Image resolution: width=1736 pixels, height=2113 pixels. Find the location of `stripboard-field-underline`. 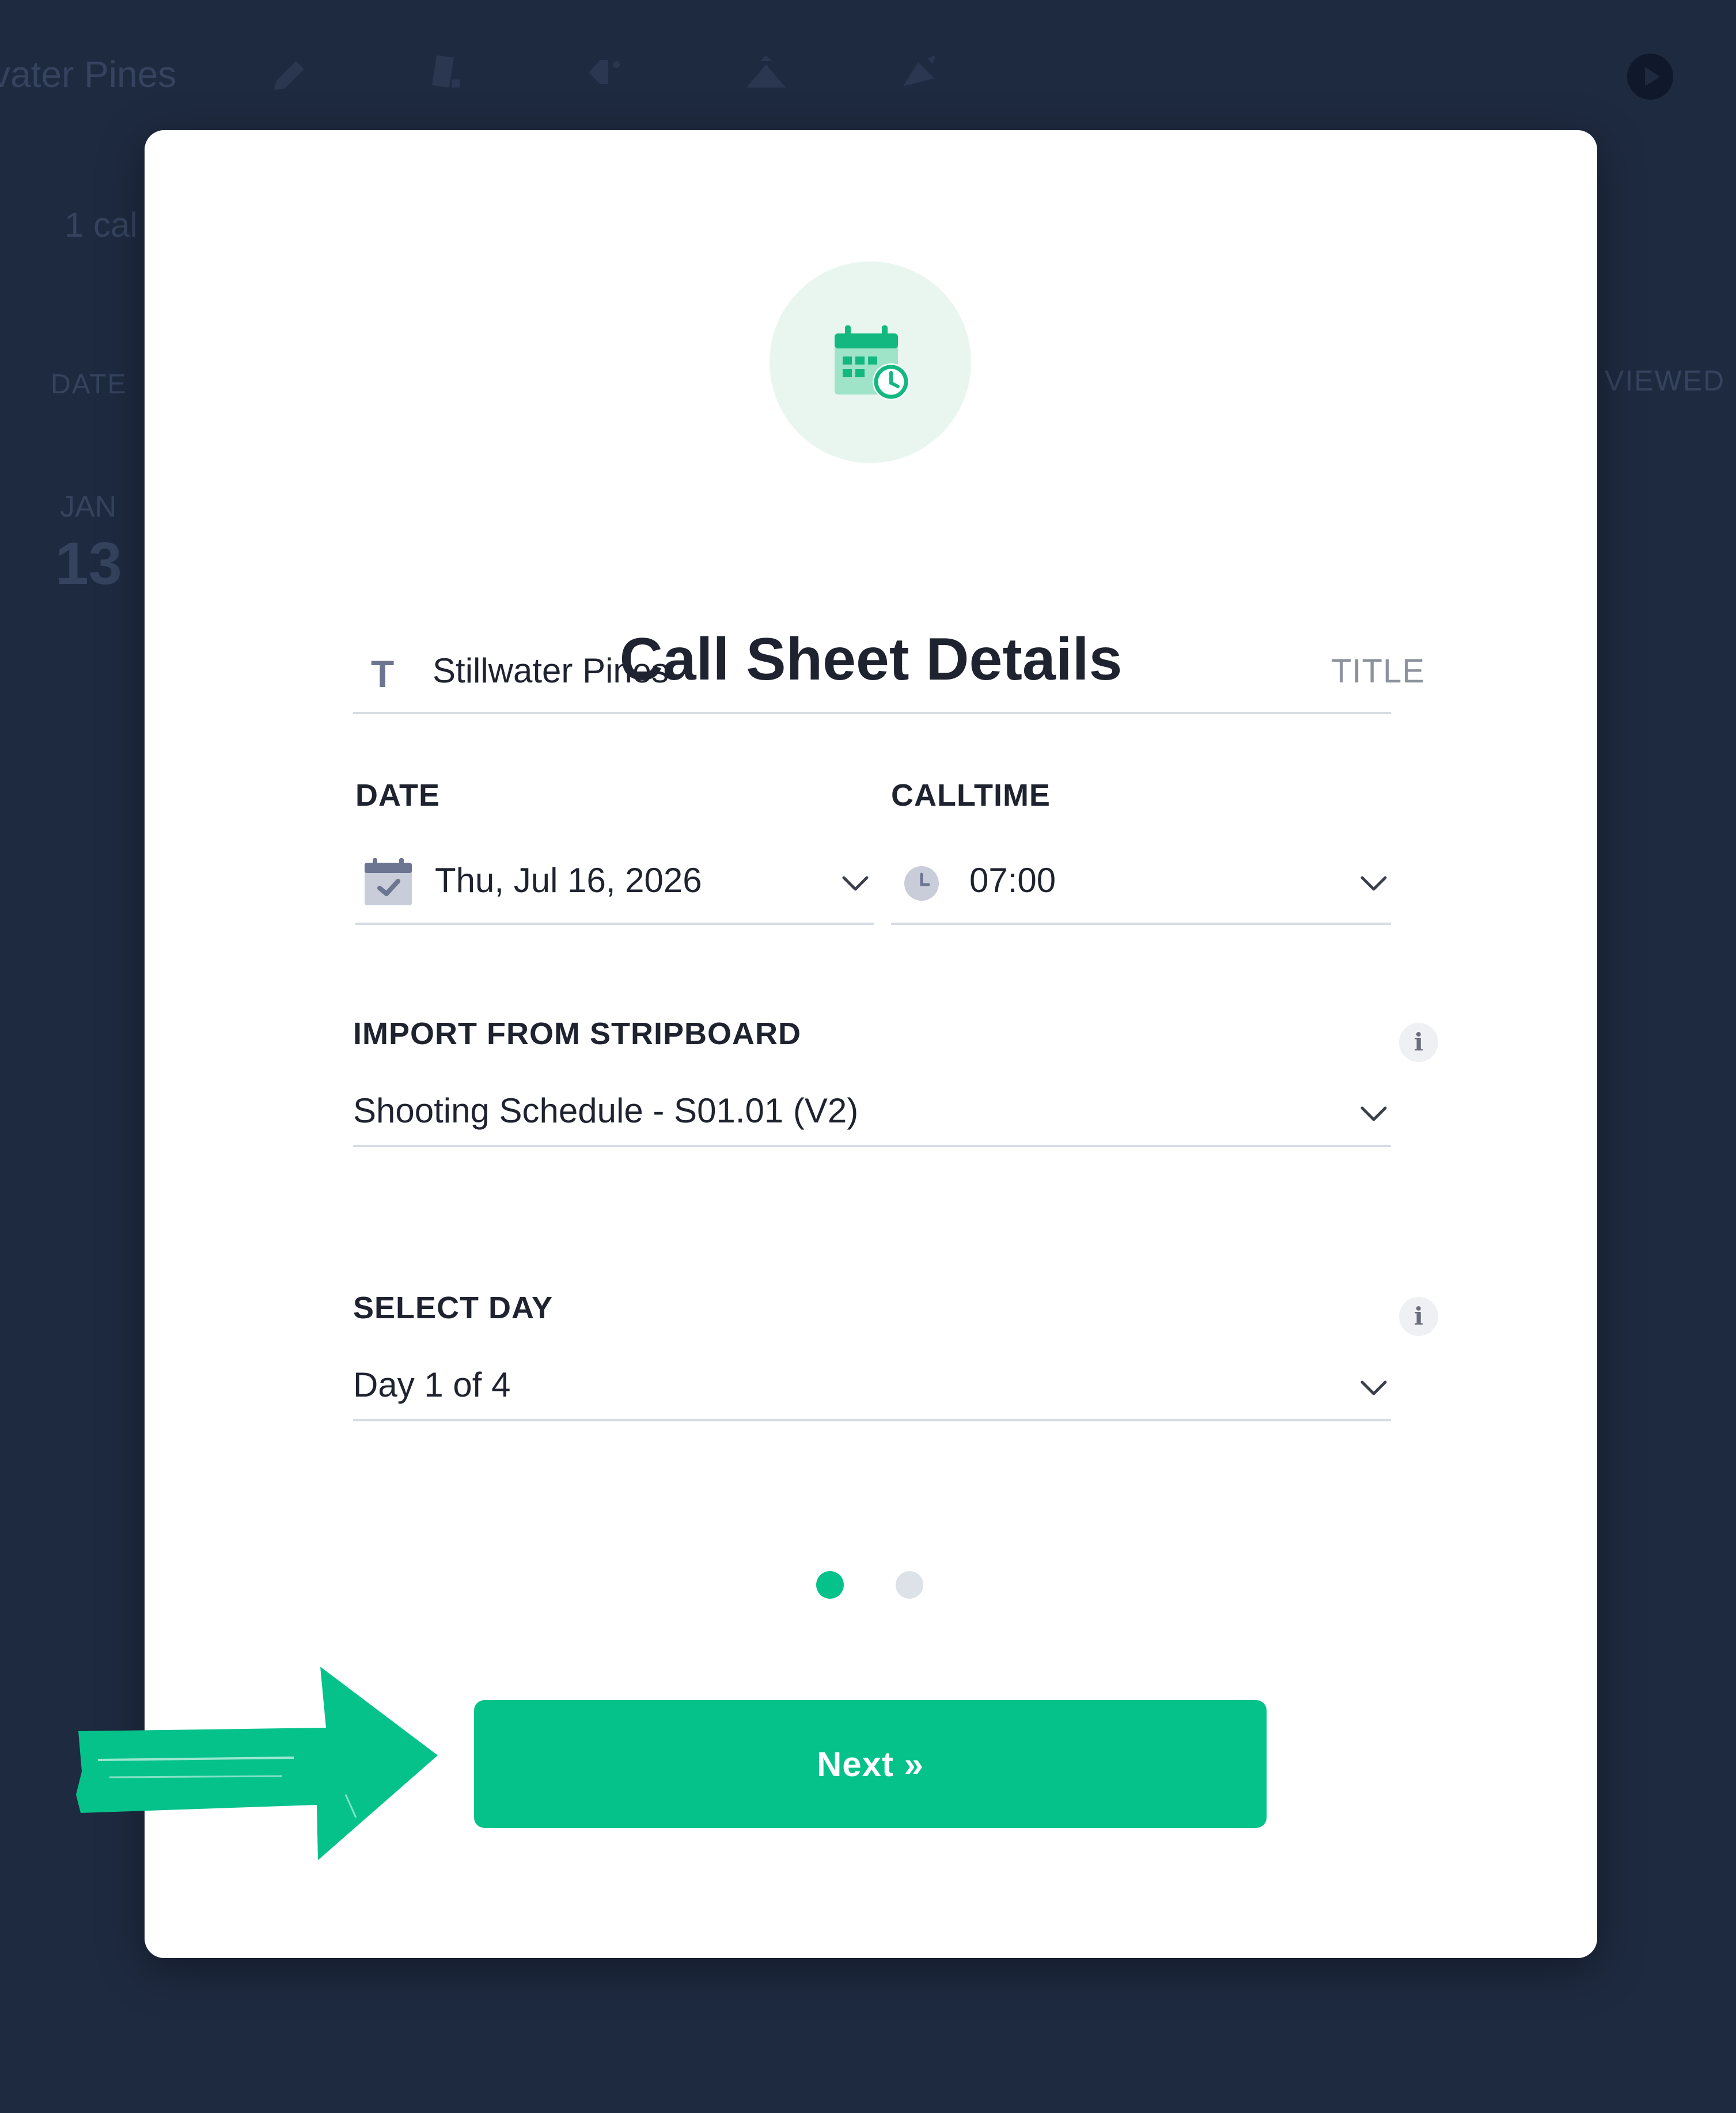

stripboard-field-underline is located at coordinates (872, 1146).